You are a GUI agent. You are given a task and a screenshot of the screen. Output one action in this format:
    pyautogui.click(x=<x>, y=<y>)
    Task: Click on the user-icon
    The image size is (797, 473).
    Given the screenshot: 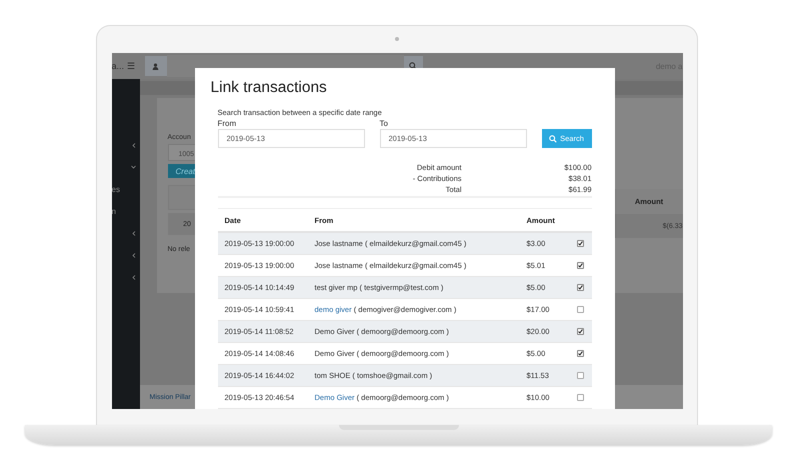 What is the action you would take?
    pyautogui.click(x=155, y=66)
    